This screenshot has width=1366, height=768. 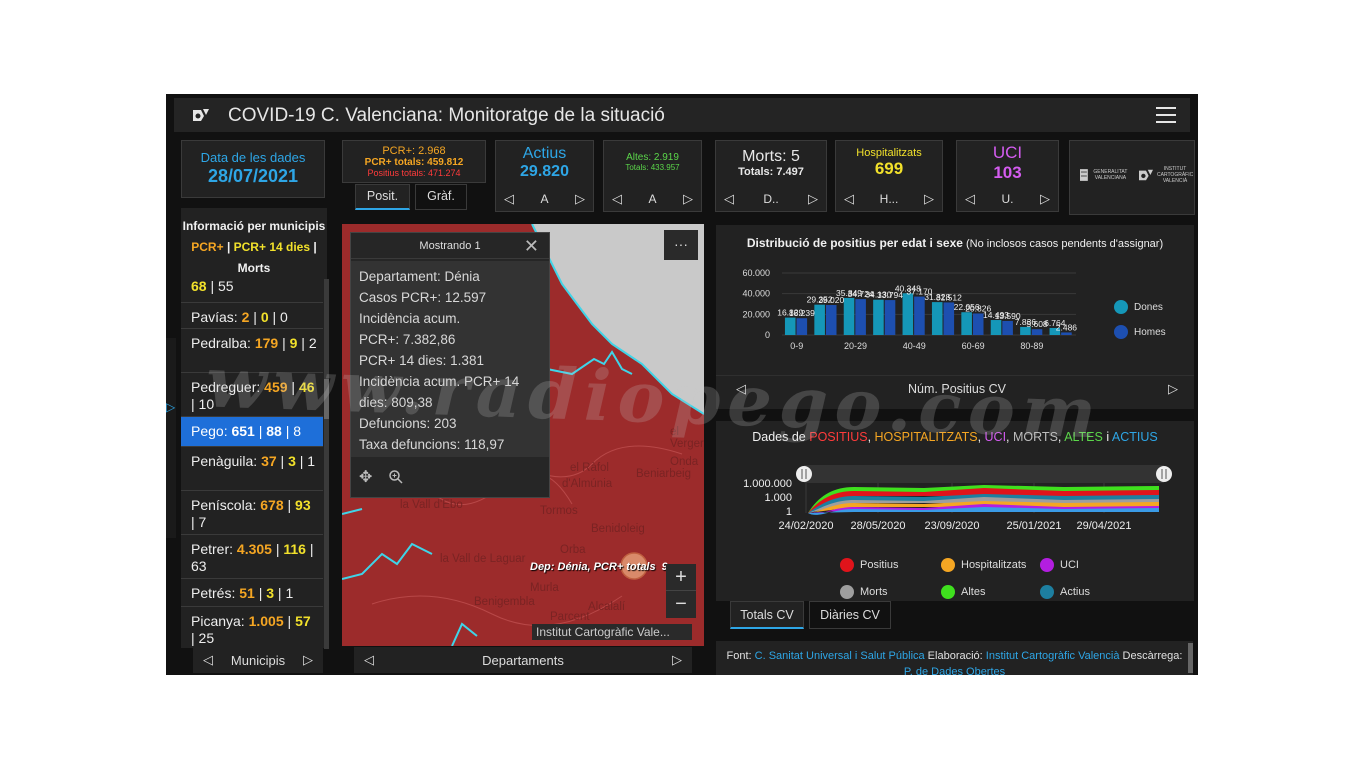 What do you see at coordinates (663, 474) in the screenshot?
I see `place-label: Beniarbeig` at bounding box center [663, 474].